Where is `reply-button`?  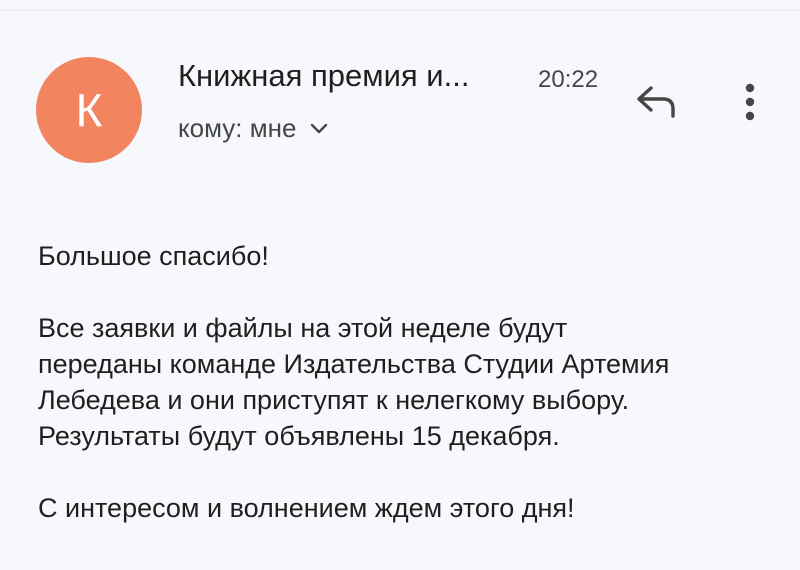 reply-button is located at coordinates (657, 102).